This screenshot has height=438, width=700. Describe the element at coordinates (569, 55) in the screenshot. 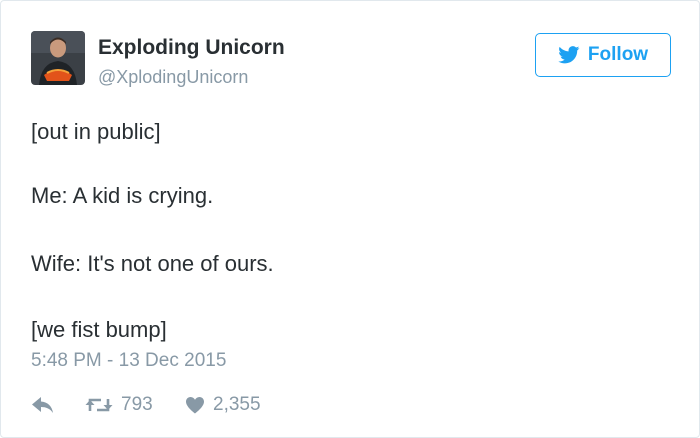

I see `twitter-bird-icon` at that location.